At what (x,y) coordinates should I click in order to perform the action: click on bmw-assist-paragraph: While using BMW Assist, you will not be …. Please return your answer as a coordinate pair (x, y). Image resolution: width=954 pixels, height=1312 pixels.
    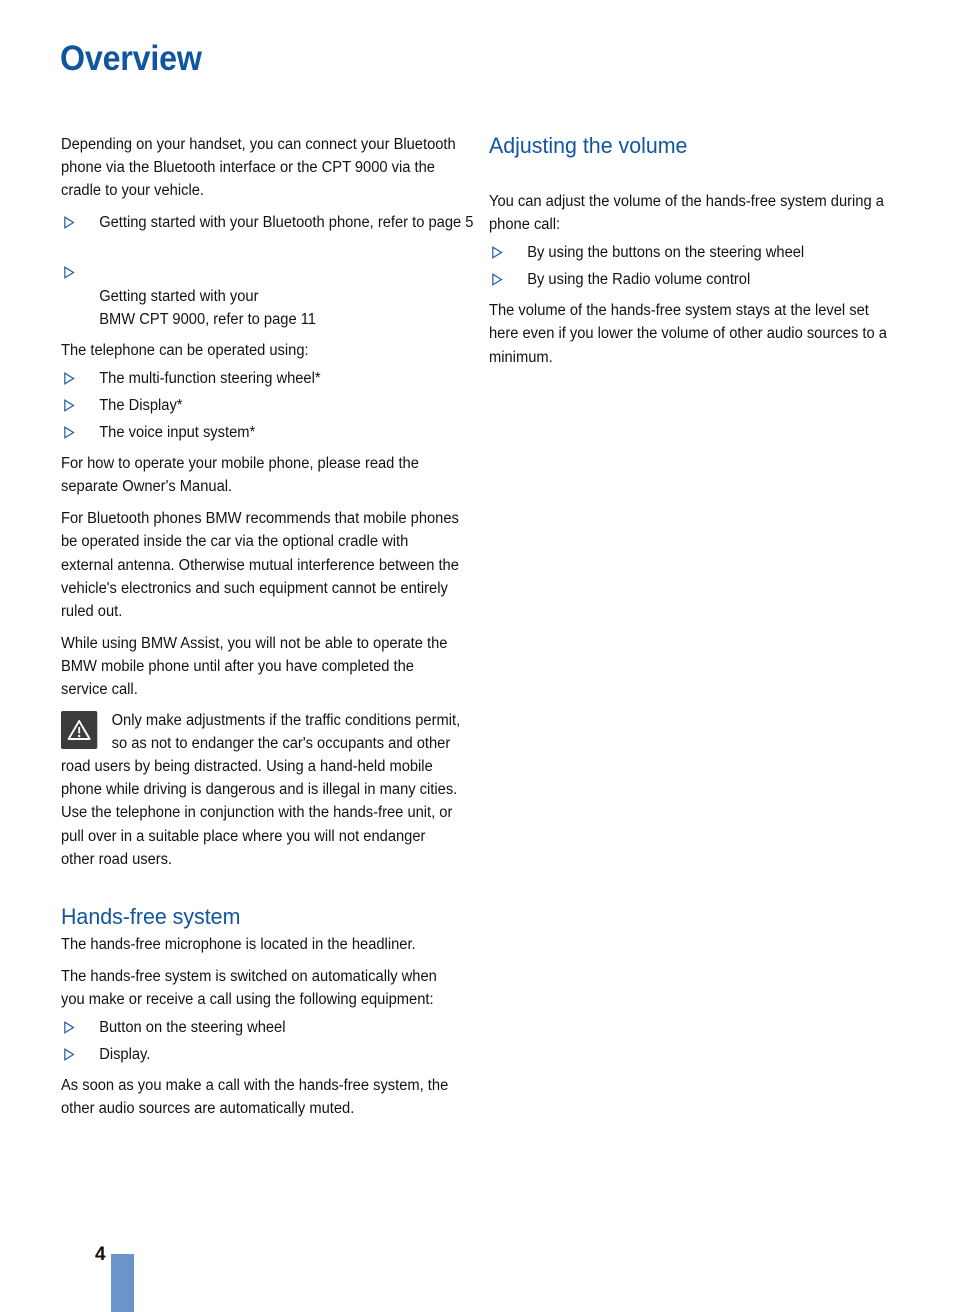
    Looking at the image, I should click on (254, 666).